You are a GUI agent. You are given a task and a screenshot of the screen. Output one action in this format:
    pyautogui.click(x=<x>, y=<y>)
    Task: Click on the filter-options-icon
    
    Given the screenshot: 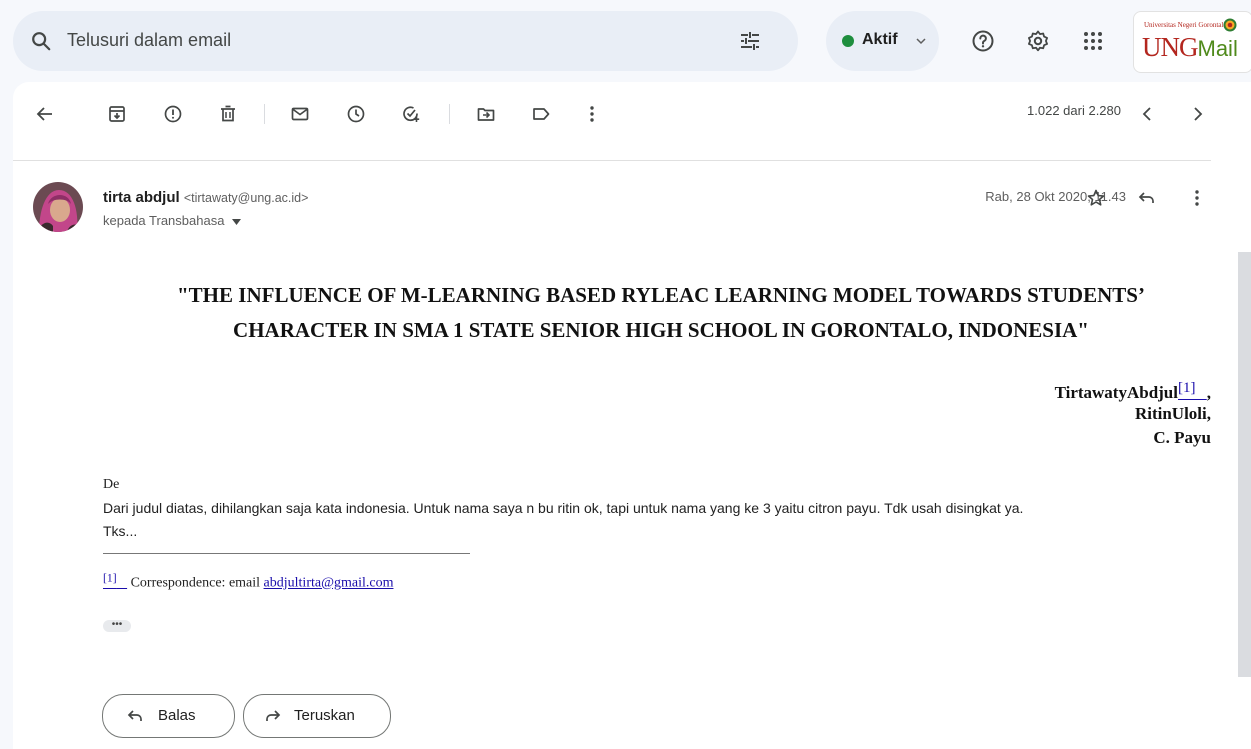 What is the action you would take?
    pyautogui.click(x=750, y=41)
    